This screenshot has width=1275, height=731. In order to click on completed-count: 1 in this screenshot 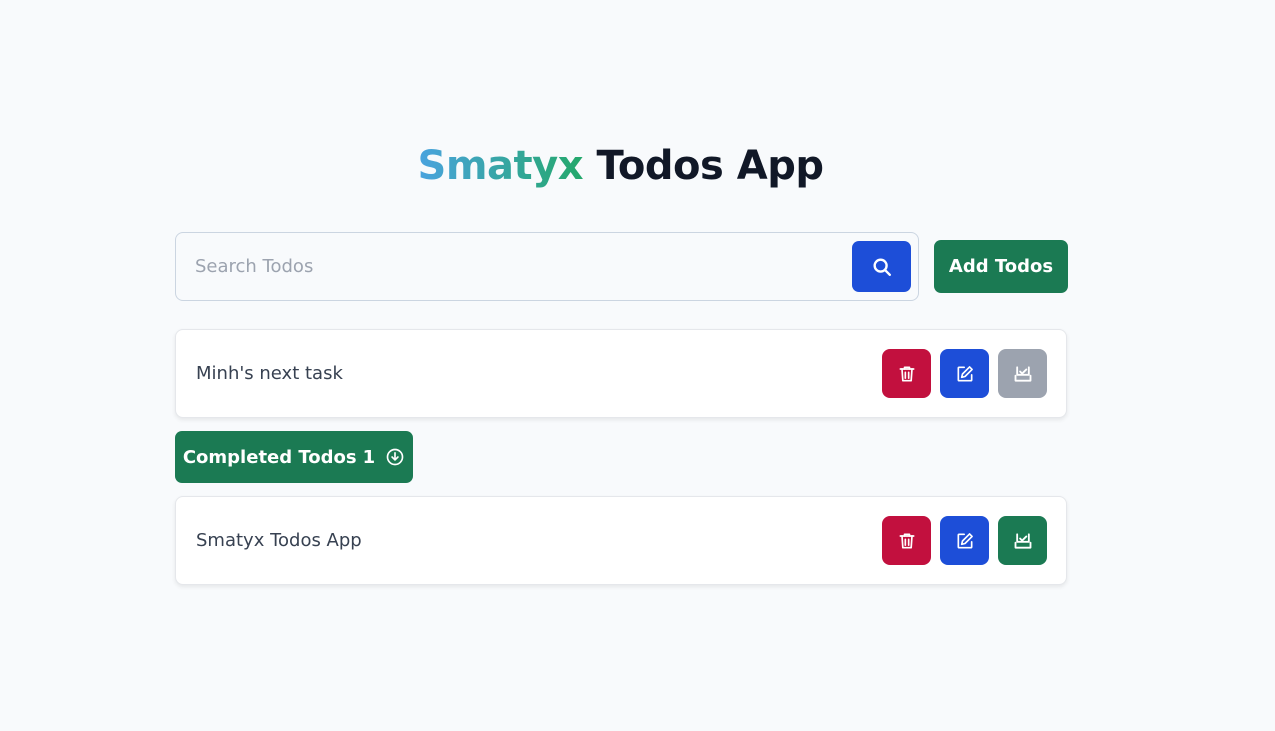, I will do `click(369, 457)`.